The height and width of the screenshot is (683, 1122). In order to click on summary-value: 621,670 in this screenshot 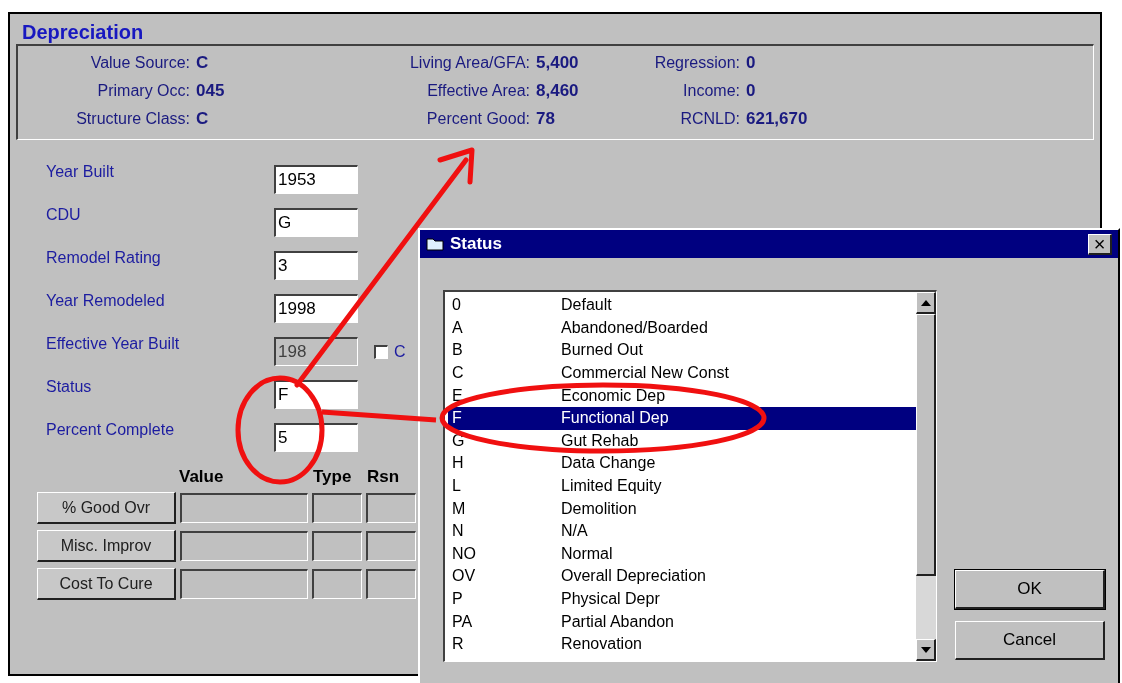, I will do `click(776, 119)`.